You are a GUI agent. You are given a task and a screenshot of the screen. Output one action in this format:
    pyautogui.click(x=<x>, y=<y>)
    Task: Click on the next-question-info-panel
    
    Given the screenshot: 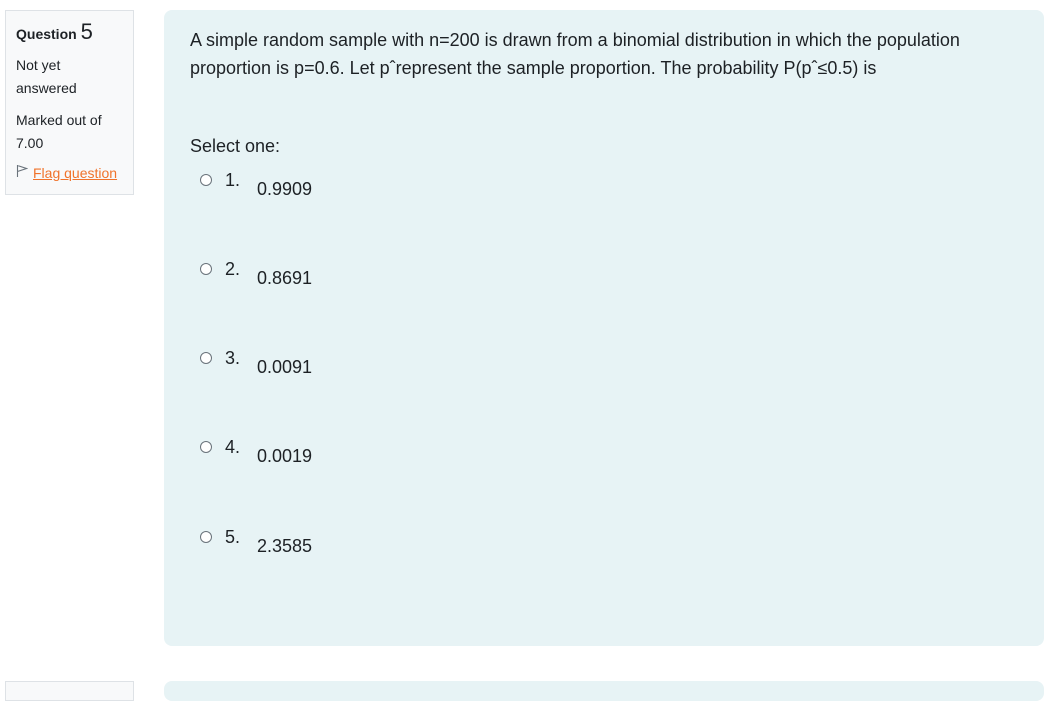 What is the action you would take?
    pyautogui.click(x=69, y=691)
    